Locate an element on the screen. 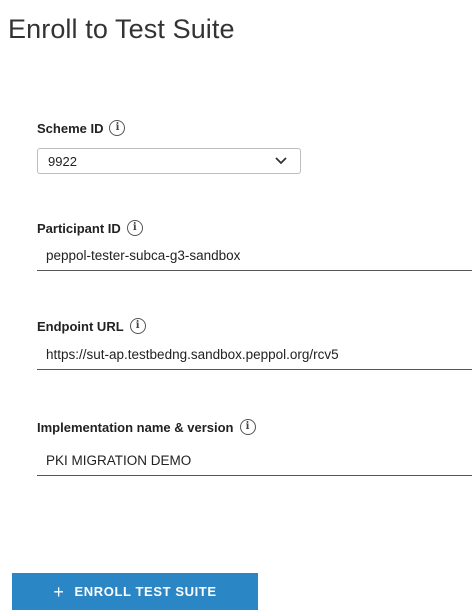 The width and height of the screenshot is (472, 610). plus-icon: + is located at coordinates (59, 591).